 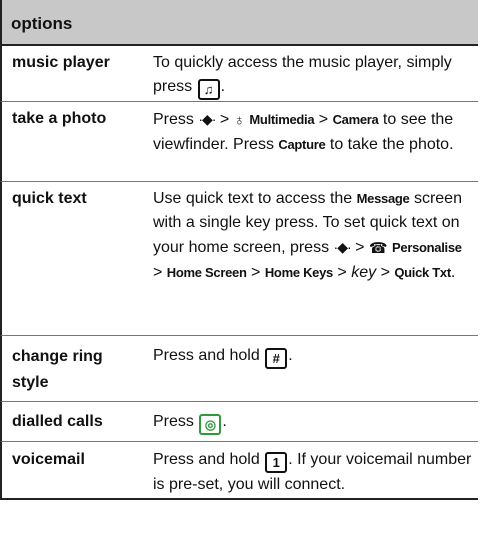 What do you see at coordinates (276, 358) in the screenshot?
I see `hash-key-icon: #` at bounding box center [276, 358].